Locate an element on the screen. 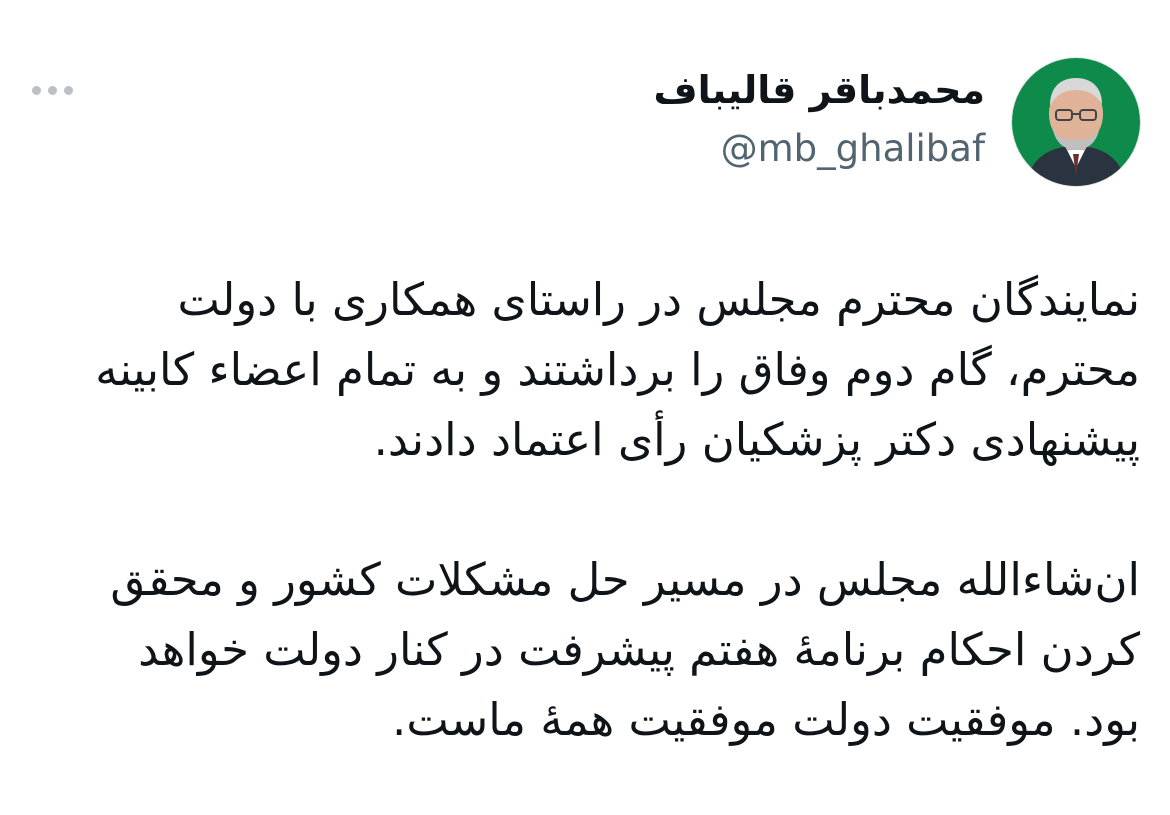 The image size is (1170, 815). avatar-portrait-icon is located at coordinates (1076, 122).